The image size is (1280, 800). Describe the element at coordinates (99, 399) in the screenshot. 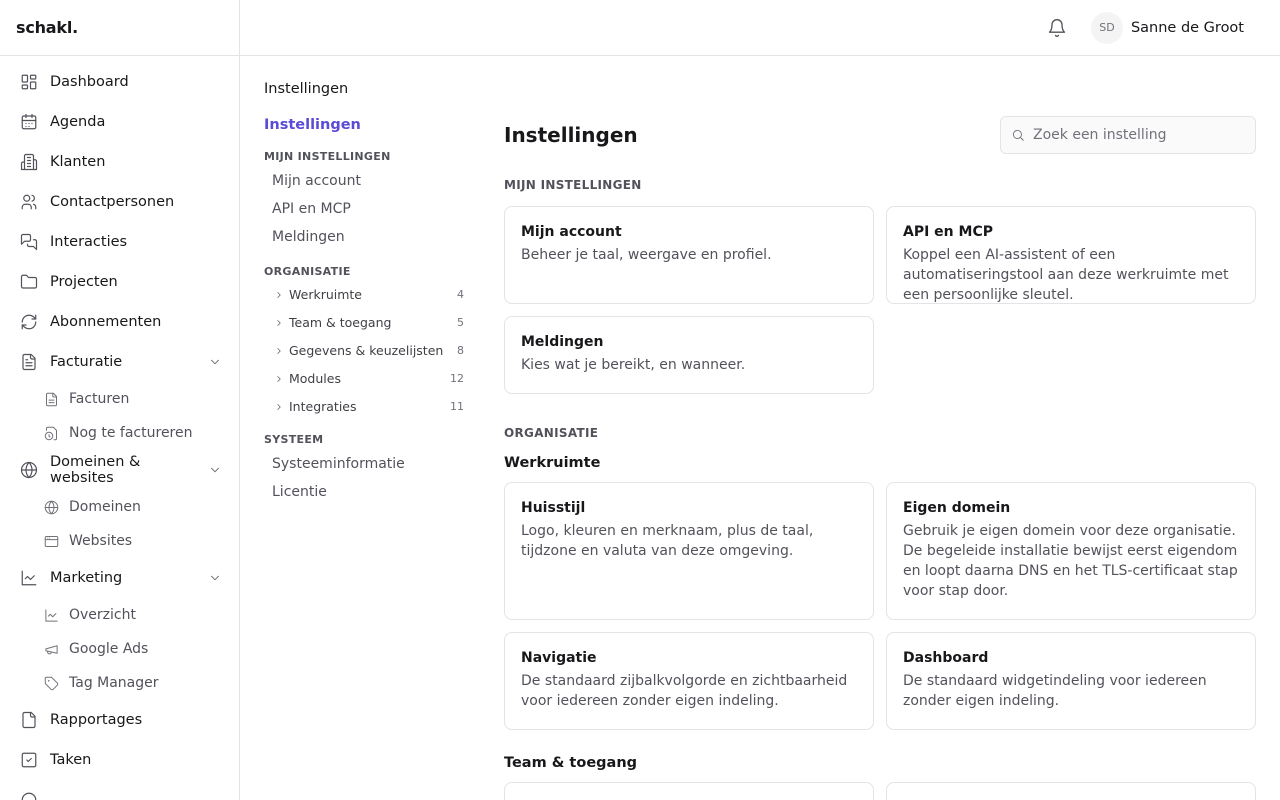

I see `sub-item-label: Facturen` at that location.